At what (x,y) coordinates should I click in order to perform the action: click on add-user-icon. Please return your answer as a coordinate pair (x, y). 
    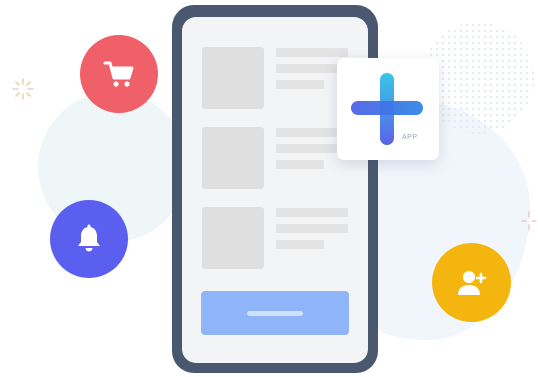
    Looking at the image, I should click on (471, 282).